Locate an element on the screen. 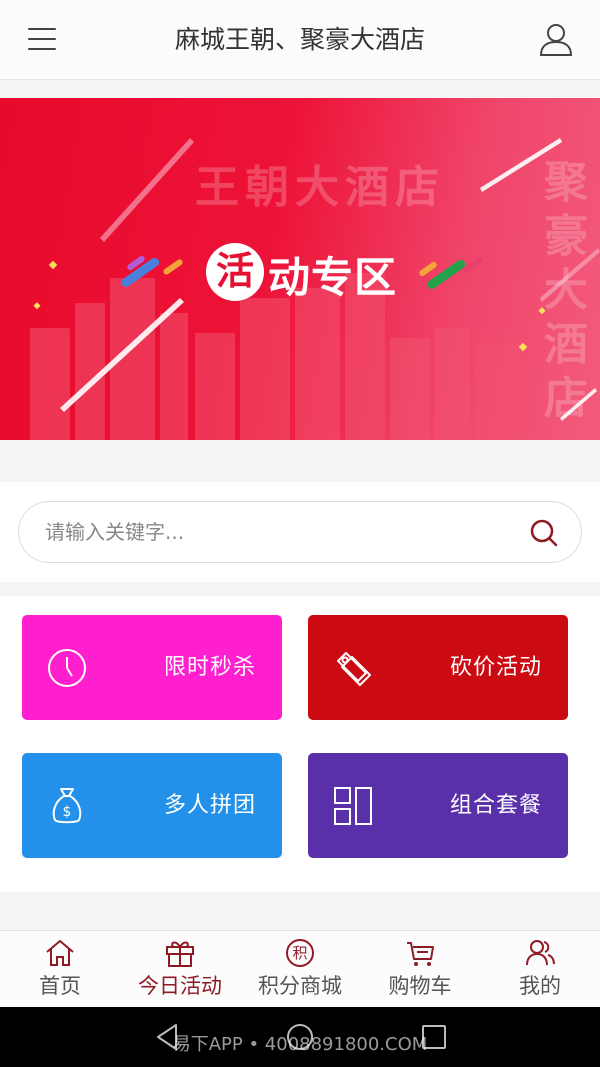 This screenshot has height=1067, width=600. gift-icon is located at coordinates (180, 953).